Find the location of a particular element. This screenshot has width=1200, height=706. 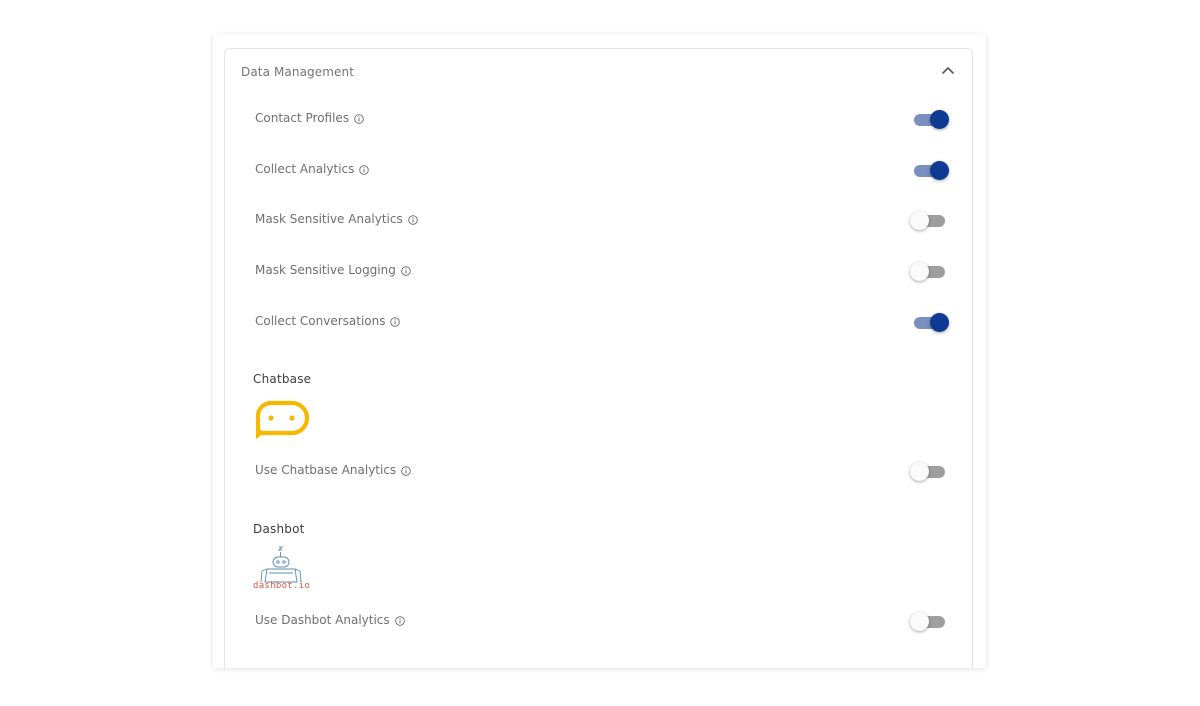

setting-row-collect-analytics: Collect Analytics is located at coordinates (605, 170).